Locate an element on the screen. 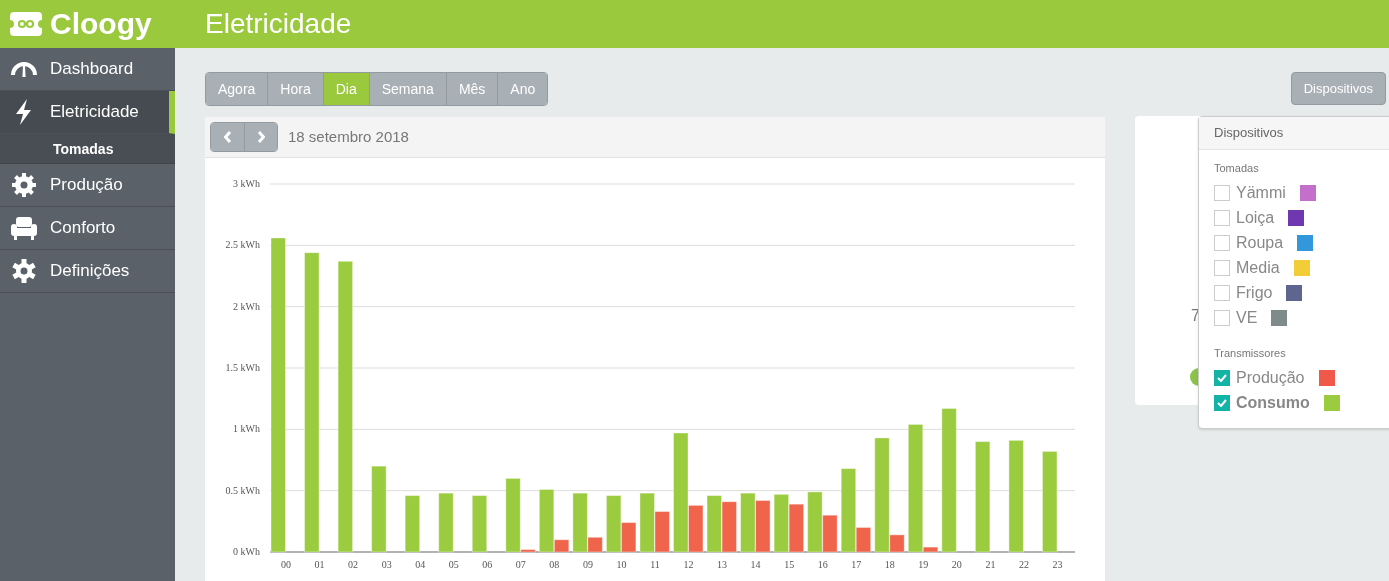 This screenshot has width=1389, height=581. device-label: Frigo is located at coordinates (1254, 293).